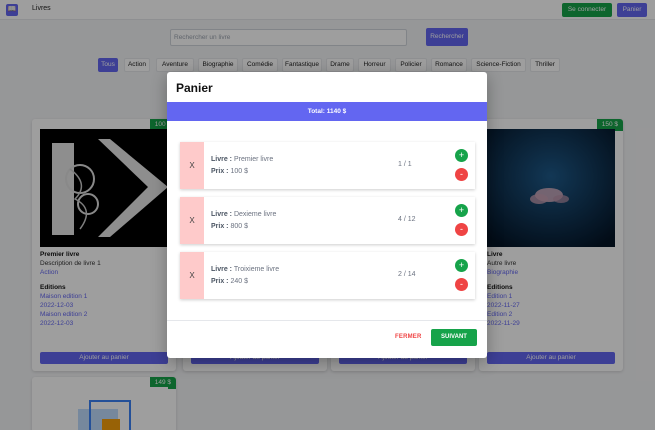 The width and height of the screenshot is (655, 430). Describe the element at coordinates (242, 166) in the screenshot. I see `cart-item-info: Livre : Premier livre Prix : 100 $` at that location.